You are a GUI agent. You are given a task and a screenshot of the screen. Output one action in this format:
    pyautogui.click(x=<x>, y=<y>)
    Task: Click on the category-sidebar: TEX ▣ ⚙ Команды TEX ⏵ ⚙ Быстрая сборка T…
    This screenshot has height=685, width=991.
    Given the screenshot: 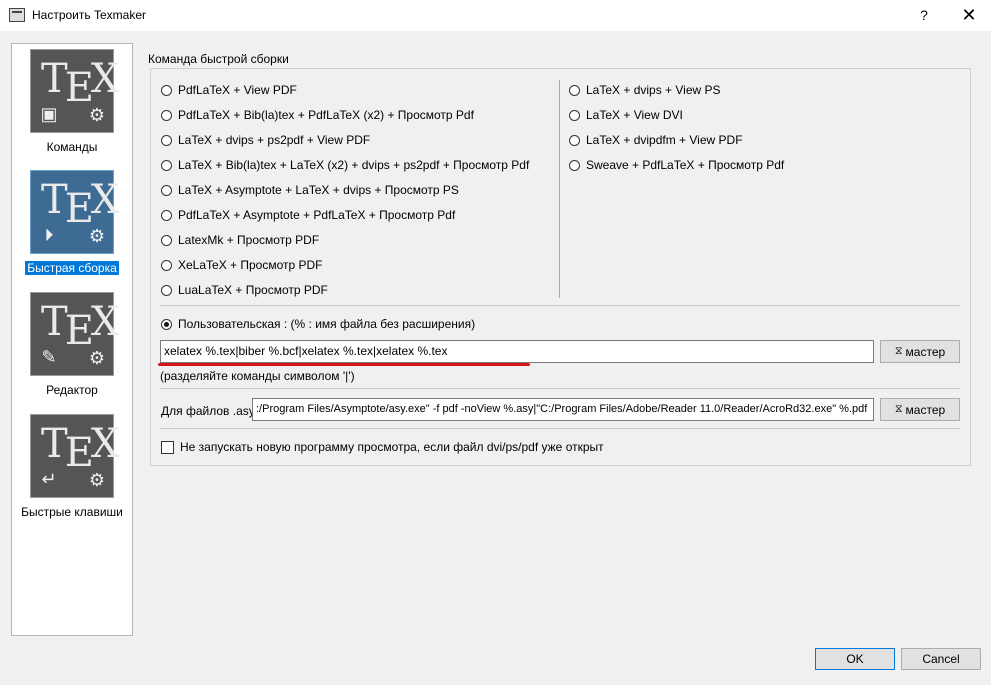 What is the action you would take?
    pyautogui.click(x=72, y=339)
    